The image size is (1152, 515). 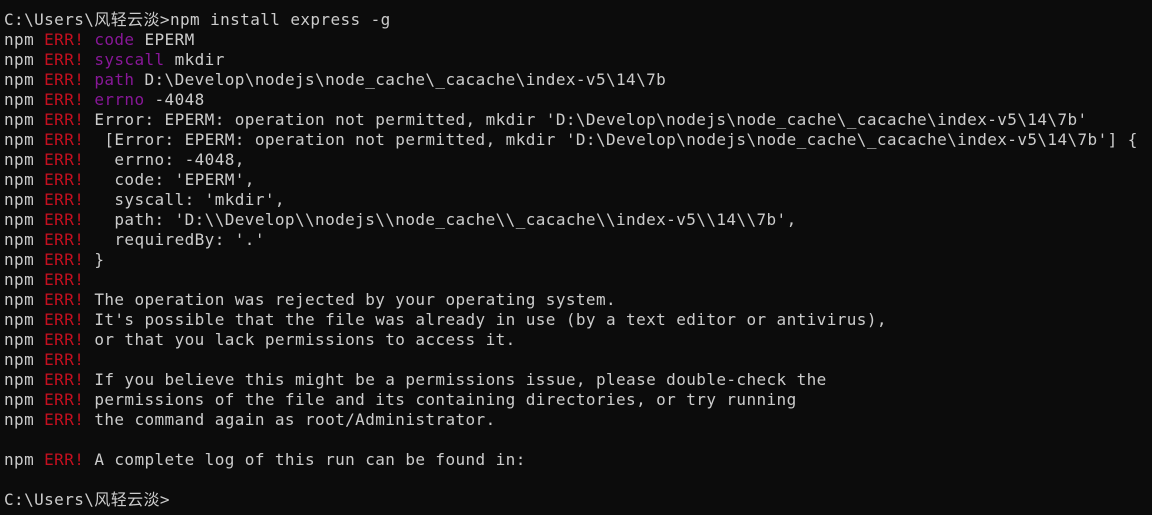 What do you see at coordinates (578, 180) in the screenshot?
I see `log-line: npm ERR! code: 'EPERM',` at bounding box center [578, 180].